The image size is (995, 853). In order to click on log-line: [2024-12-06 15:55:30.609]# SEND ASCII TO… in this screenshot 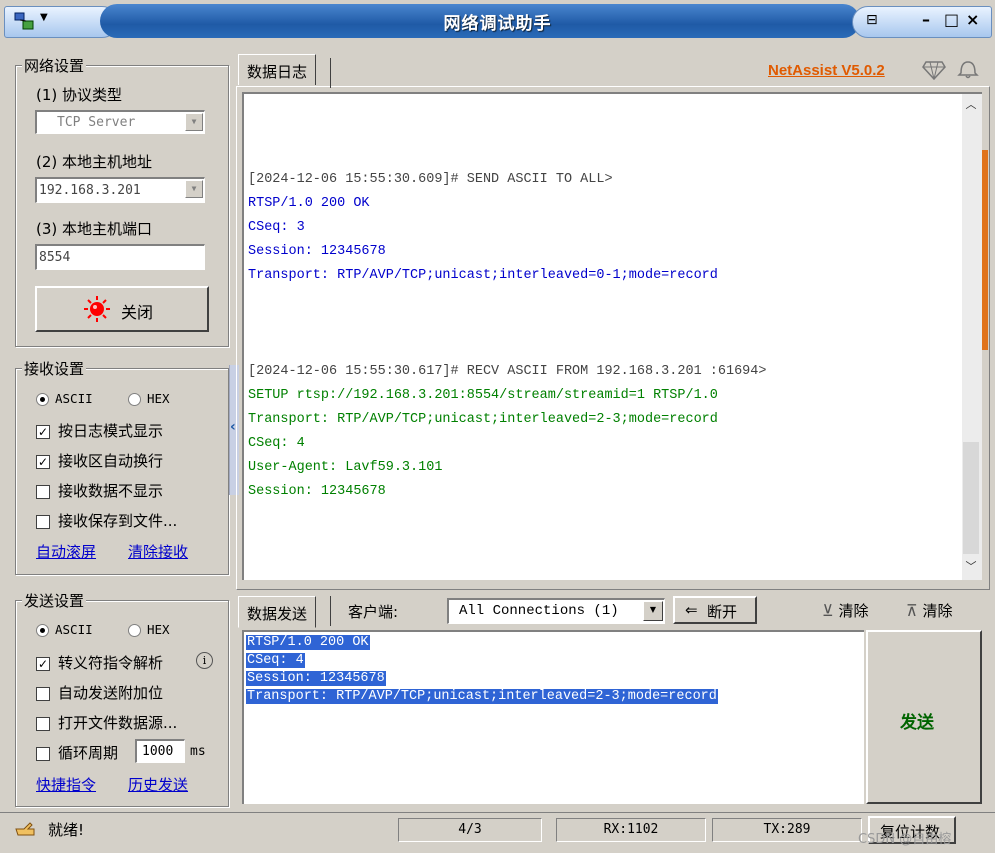, I will do `click(430, 179)`.